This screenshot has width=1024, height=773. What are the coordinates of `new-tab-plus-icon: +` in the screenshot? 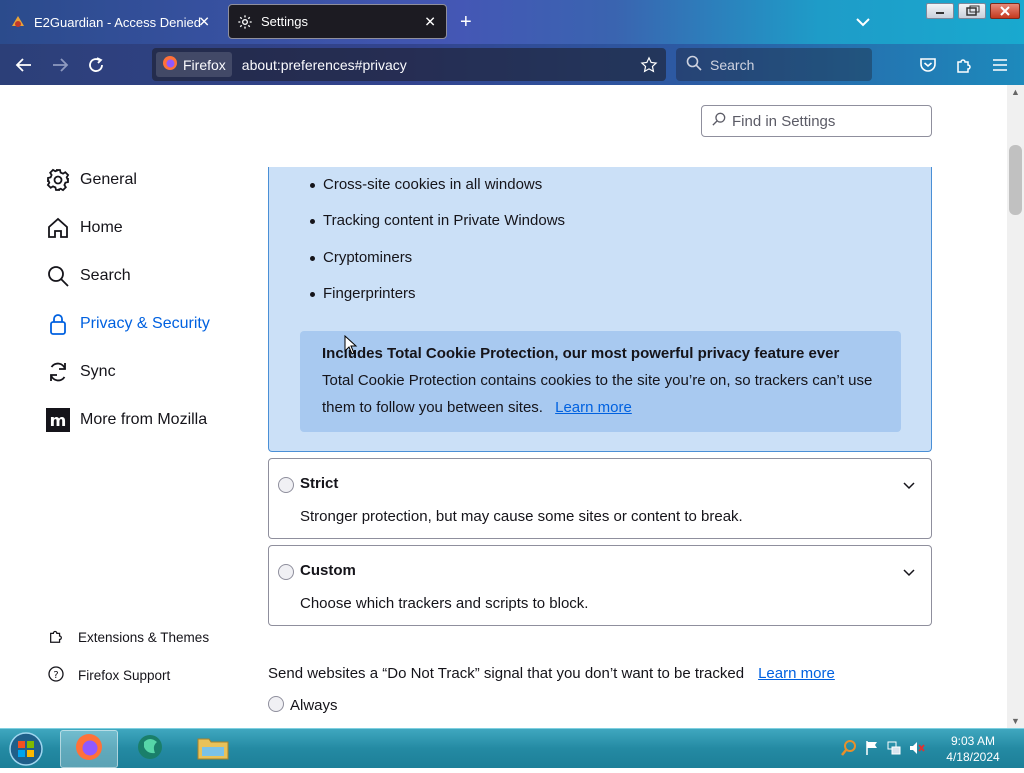 It's located at (466, 22).